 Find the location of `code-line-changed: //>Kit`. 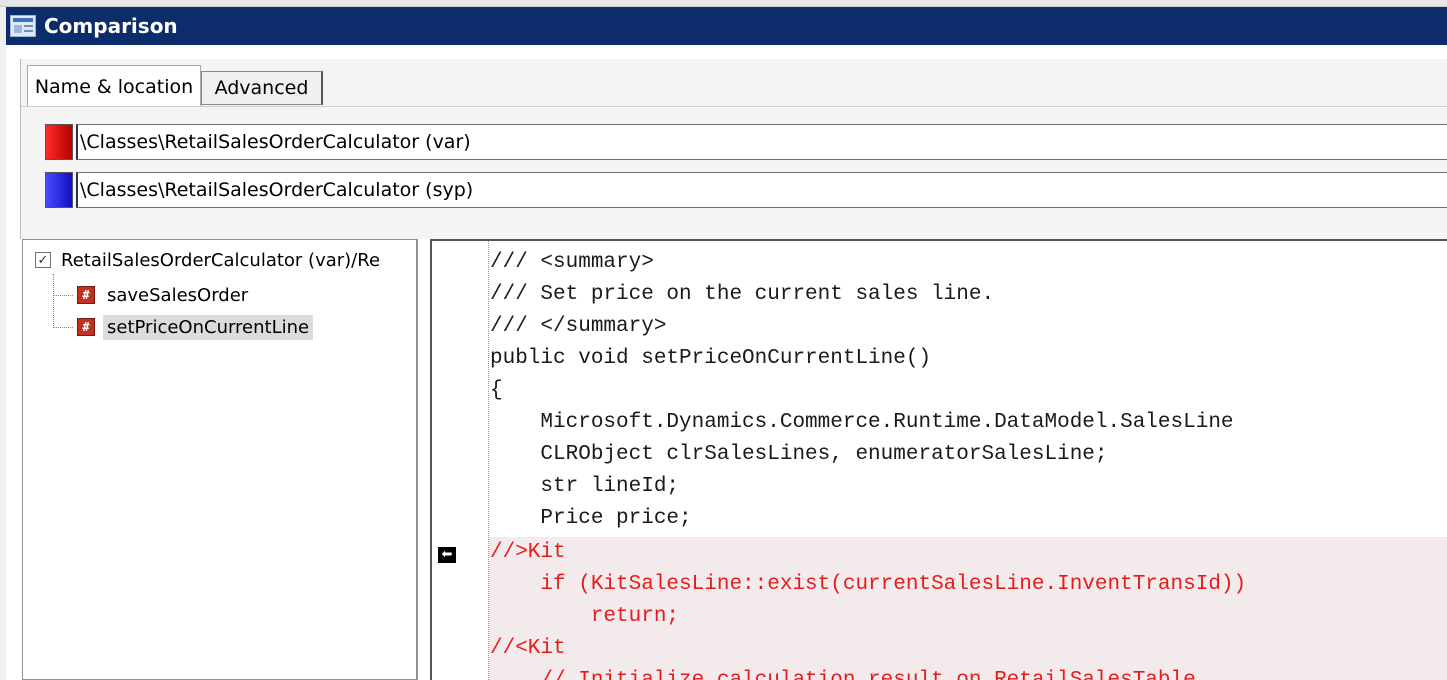

code-line-changed: //>Kit is located at coordinates (528, 552).